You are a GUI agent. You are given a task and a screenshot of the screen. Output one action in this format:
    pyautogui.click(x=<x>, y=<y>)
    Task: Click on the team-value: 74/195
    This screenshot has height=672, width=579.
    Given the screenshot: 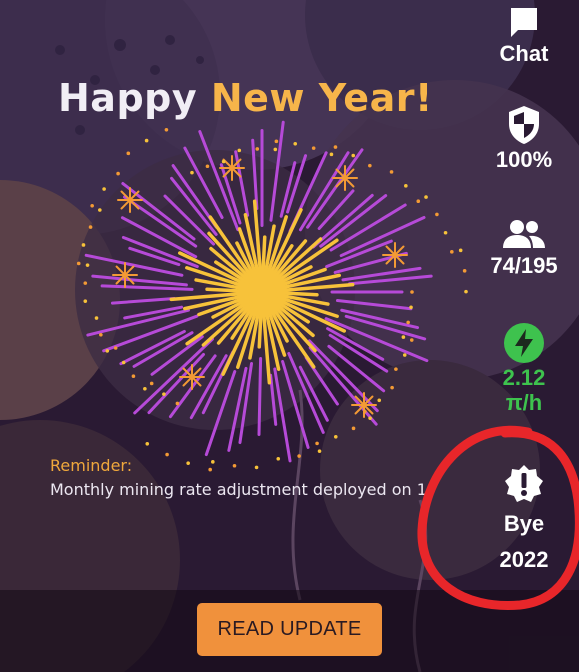 What is the action you would take?
    pyautogui.click(x=524, y=265)
    